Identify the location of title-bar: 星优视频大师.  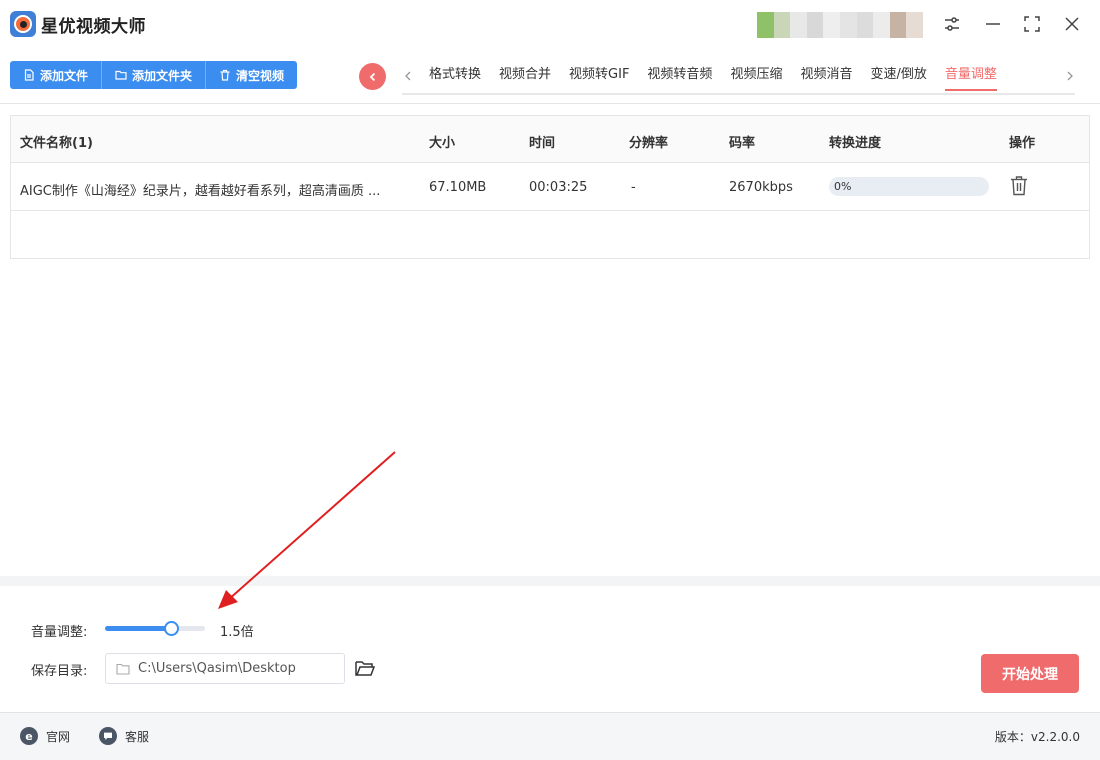
(550, 24).